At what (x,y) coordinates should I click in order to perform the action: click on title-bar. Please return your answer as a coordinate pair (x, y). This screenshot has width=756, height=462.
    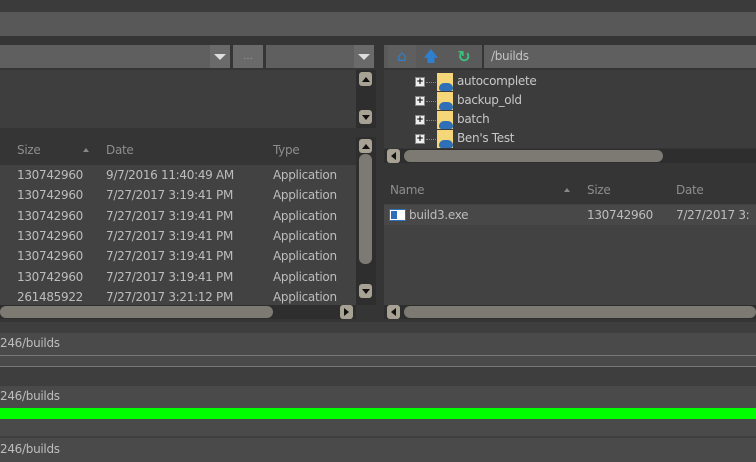
    Looking at the image, I should click on (378, 6).